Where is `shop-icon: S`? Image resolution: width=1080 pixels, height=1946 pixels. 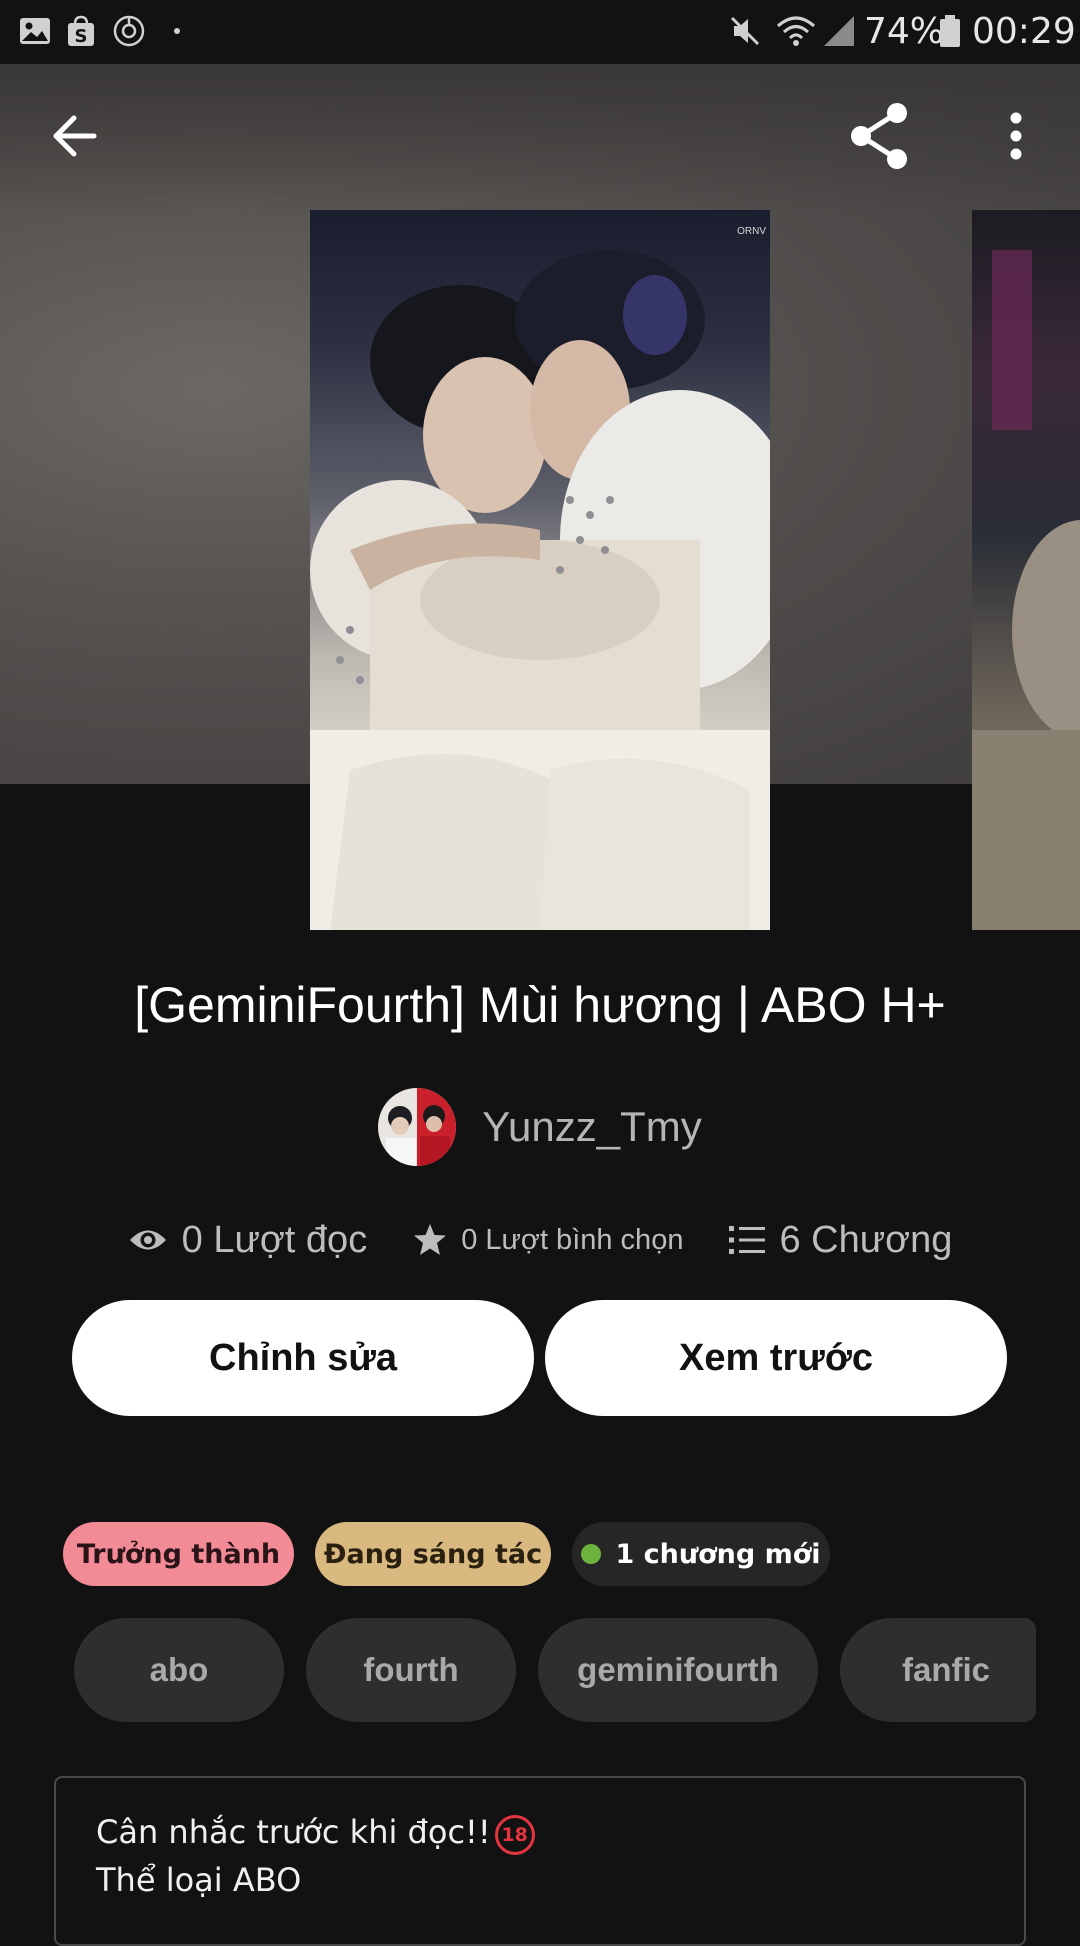 shop-icon: S is located at coordinates (81, 31).